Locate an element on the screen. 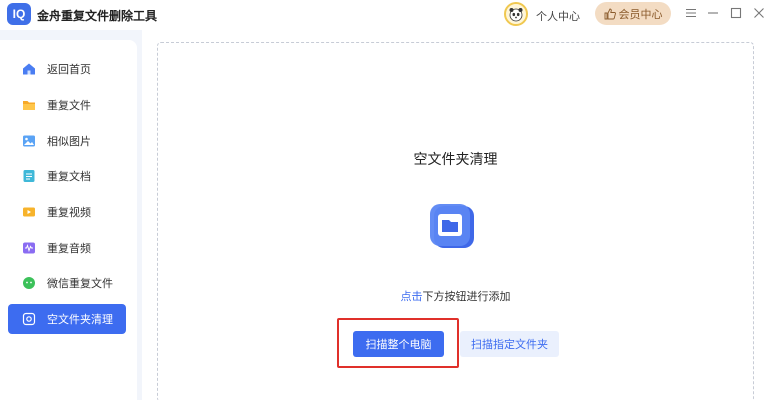 The image size is (771, 400). menu-icon is located at coordinates (691, 13).